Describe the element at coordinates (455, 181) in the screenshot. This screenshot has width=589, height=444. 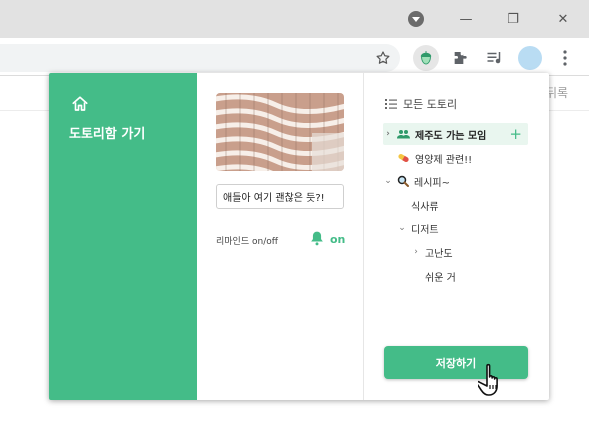
I see `folder-item-recipes: ⌄ 레시피~` at that location.